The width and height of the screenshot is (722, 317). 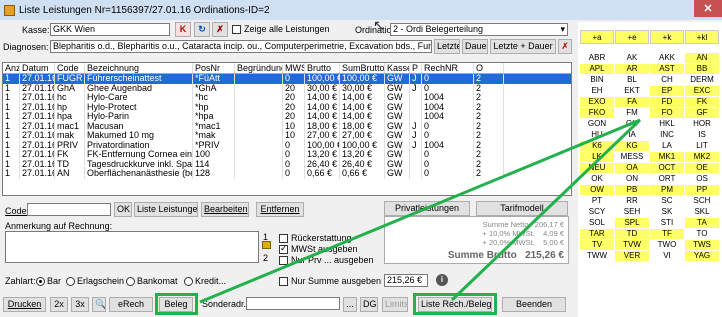 What do you see at coordinates (702, 190) in the screenshot?
I see `shortcut-cell: PP` at bounding box center [702, 190].